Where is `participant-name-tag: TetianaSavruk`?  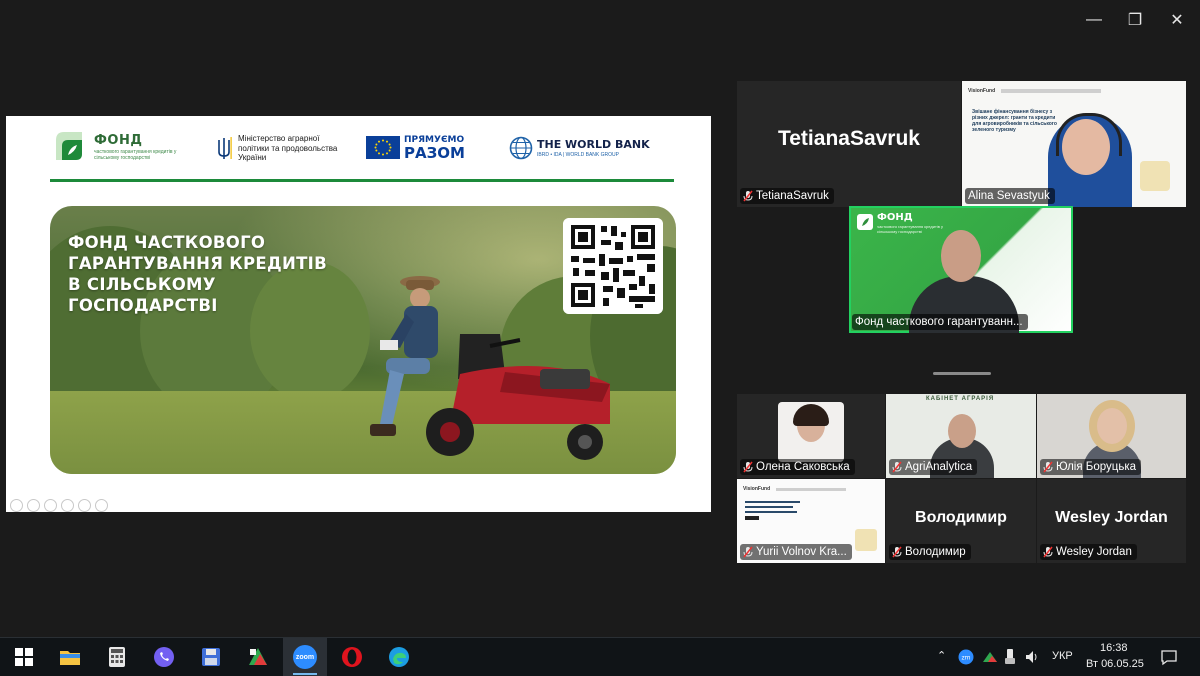
participant-name-tag: TetianaSavruk is located at coordinates (787, 196).